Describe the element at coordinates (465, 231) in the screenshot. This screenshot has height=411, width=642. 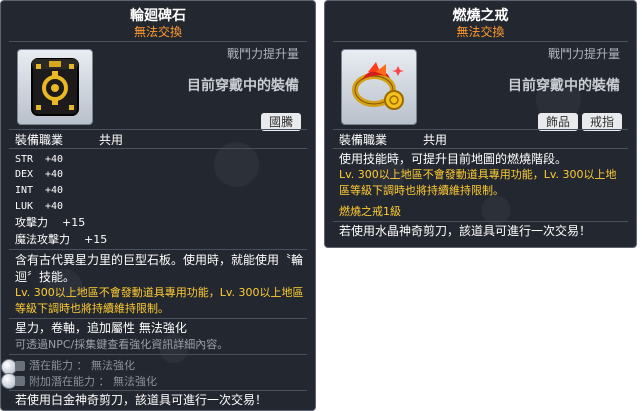
I see `trade-footer: 若使用水晶神奇剪刀，該道具可進行一次交易！` at that location.